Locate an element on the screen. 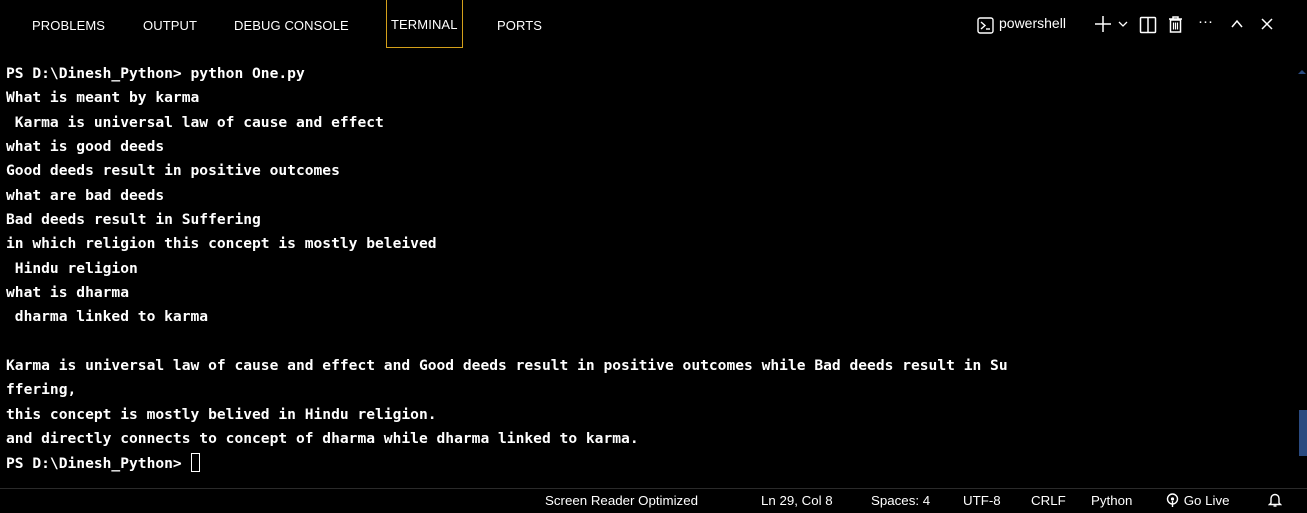 The width and height of the screenshot is (1307, 513). tab-ports: PORTS is located at coordinates (519, 24).